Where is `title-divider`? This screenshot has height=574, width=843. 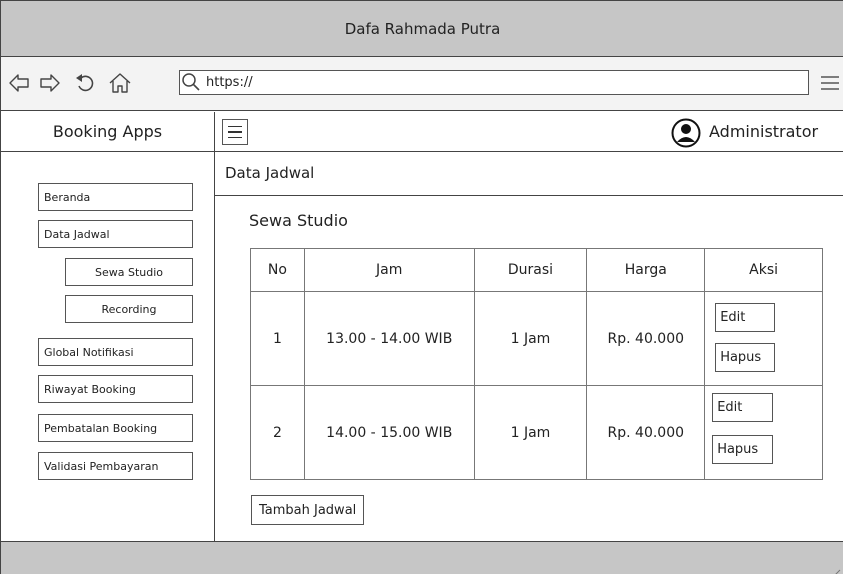
title-divider is located at coordinates (529, 195).